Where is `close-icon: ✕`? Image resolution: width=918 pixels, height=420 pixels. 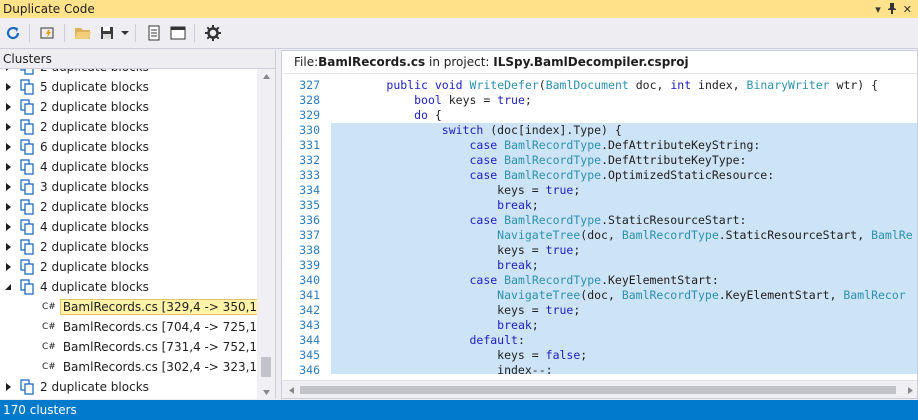 close-icon: ✕ is located at coordinates (907, 9).